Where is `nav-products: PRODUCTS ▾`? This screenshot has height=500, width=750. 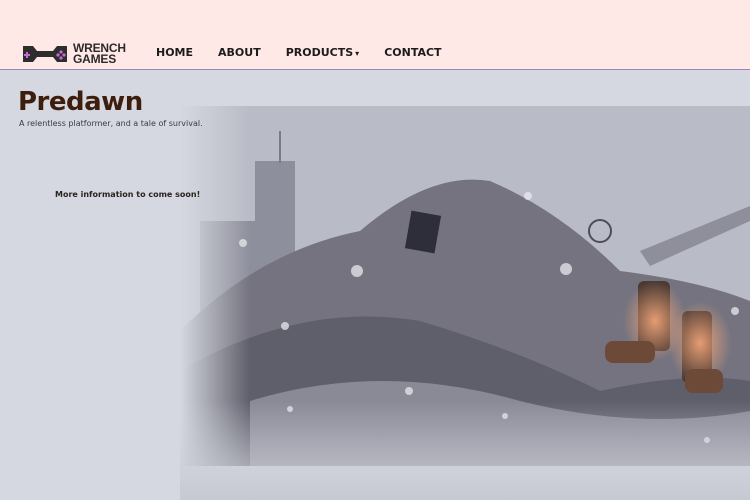
nav-products: PRODUCTS ▾ is located at coordinates (322, 52).